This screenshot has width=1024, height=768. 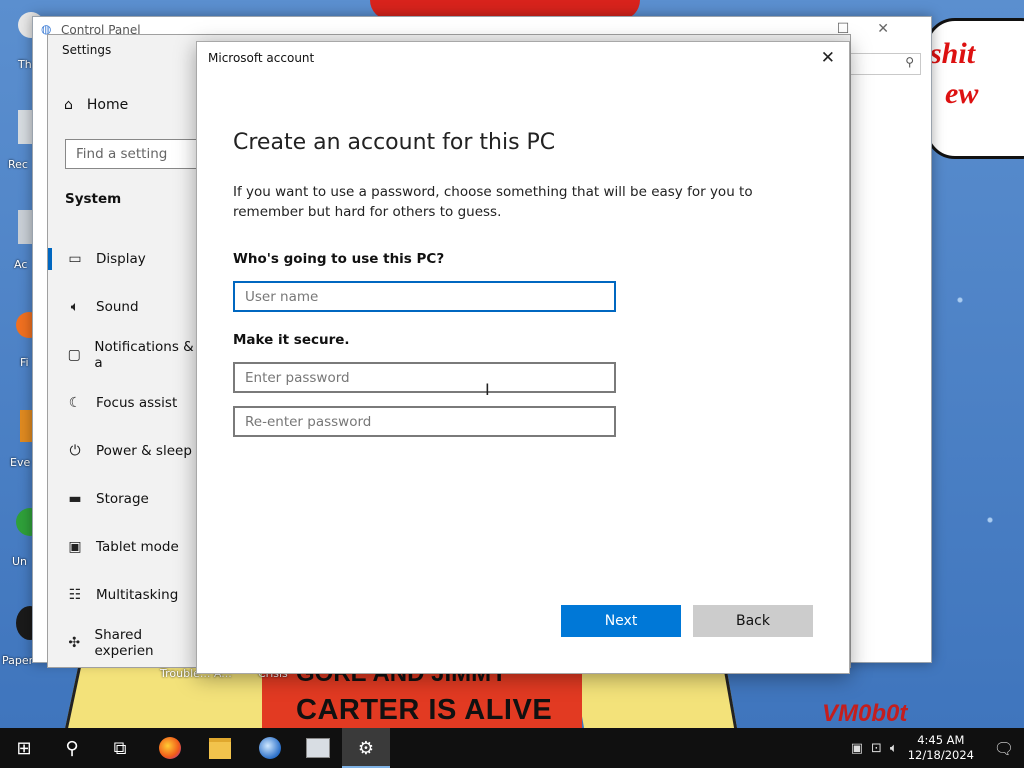 I want to click on desktop-icon-label: Fi, so click(x=24, y=362).